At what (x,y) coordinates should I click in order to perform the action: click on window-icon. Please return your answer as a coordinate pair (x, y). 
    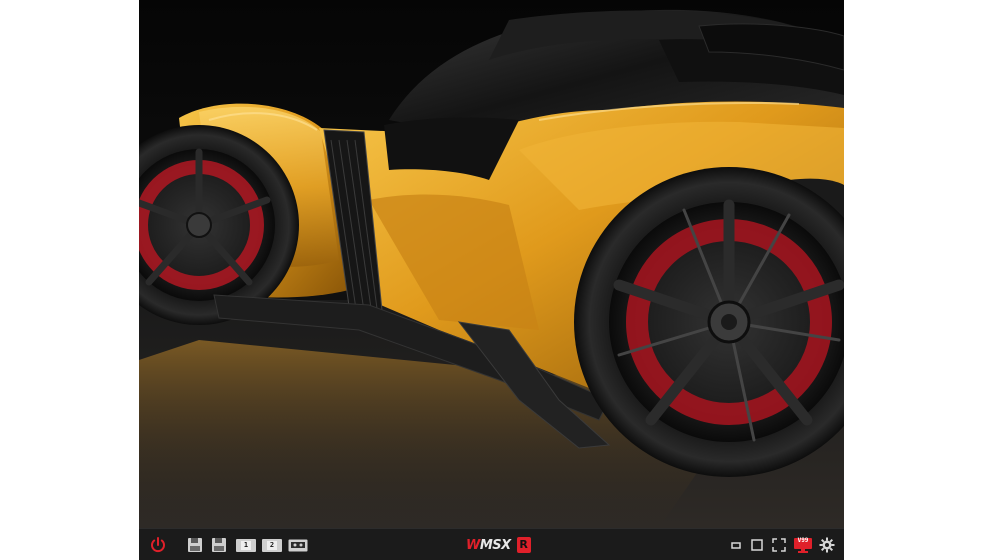
    Looking at the image, I should click on (757, 545).